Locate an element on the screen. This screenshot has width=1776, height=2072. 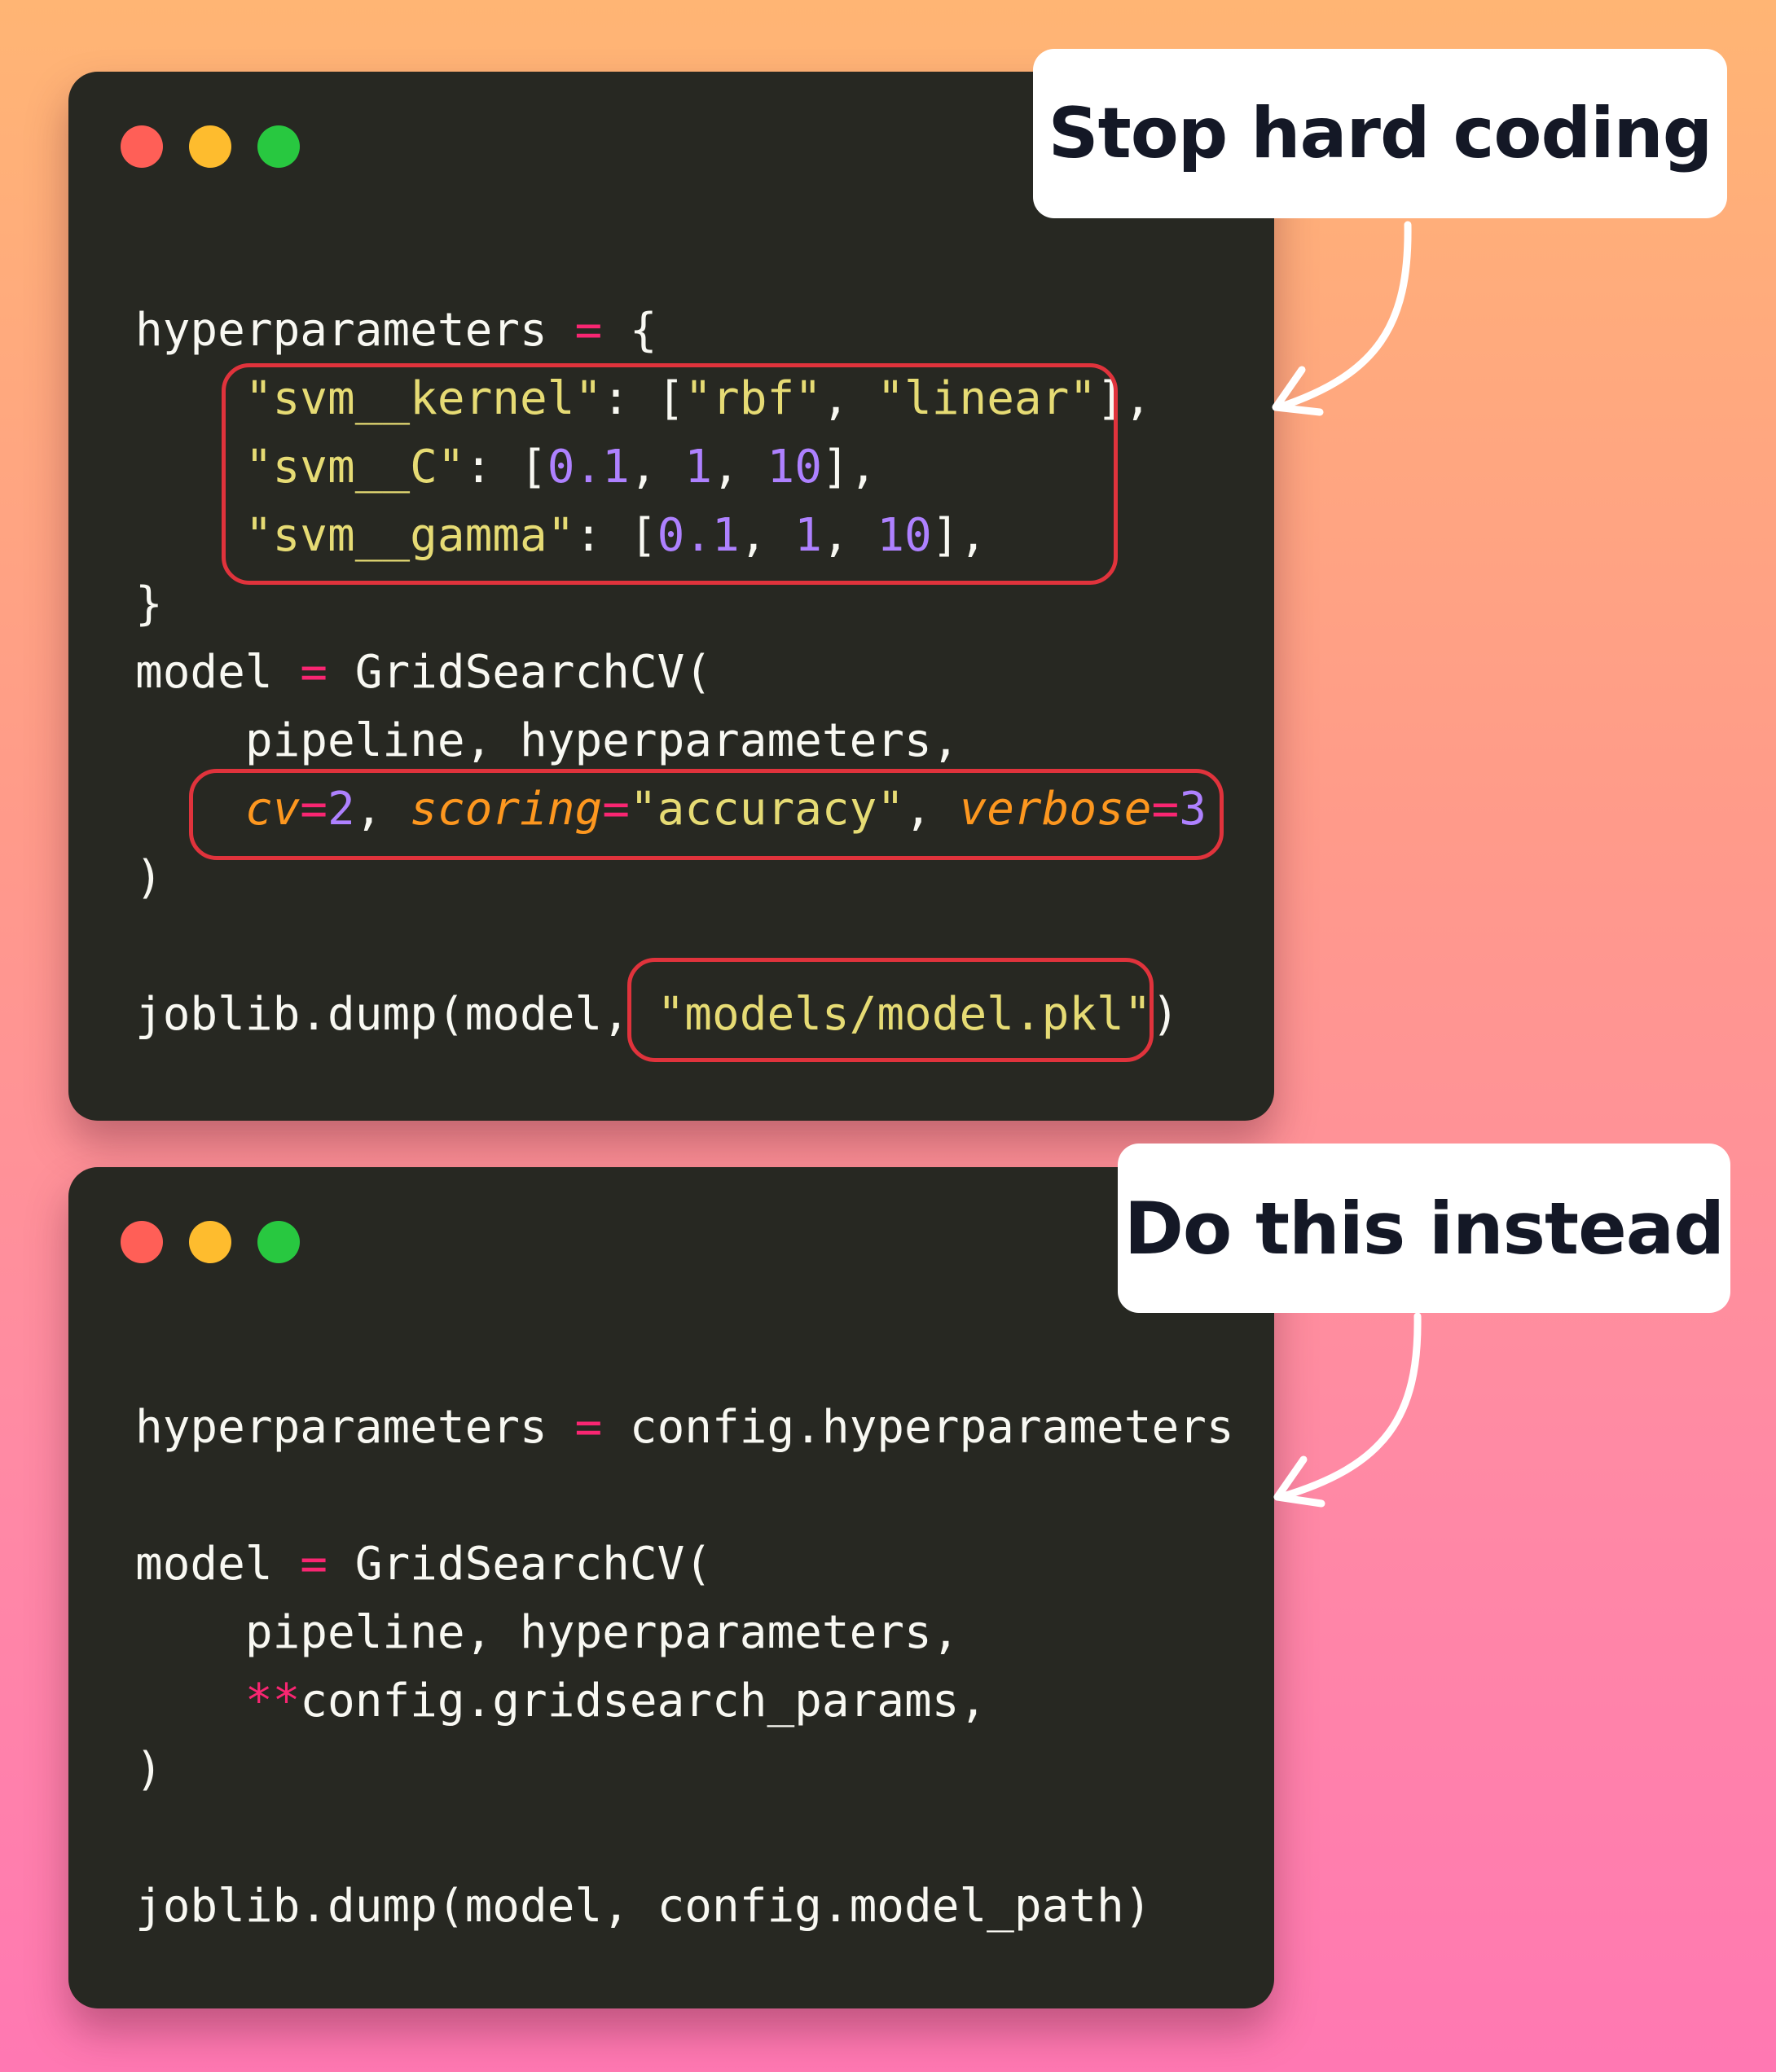
callout-label: Stop hard coding is located at coordinates (1380, 133).